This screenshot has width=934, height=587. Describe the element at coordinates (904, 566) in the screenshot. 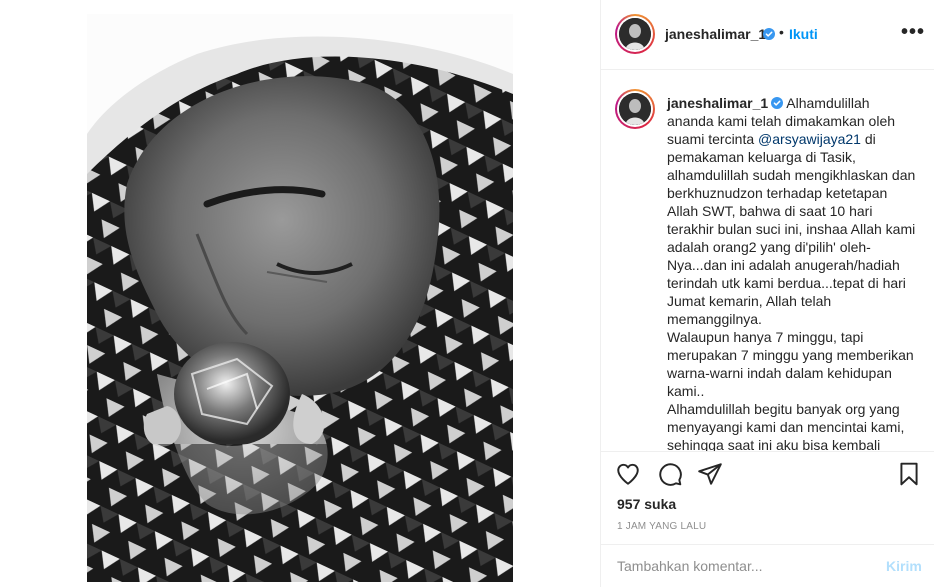

I see `post-comment-button: Kirim` at that location.